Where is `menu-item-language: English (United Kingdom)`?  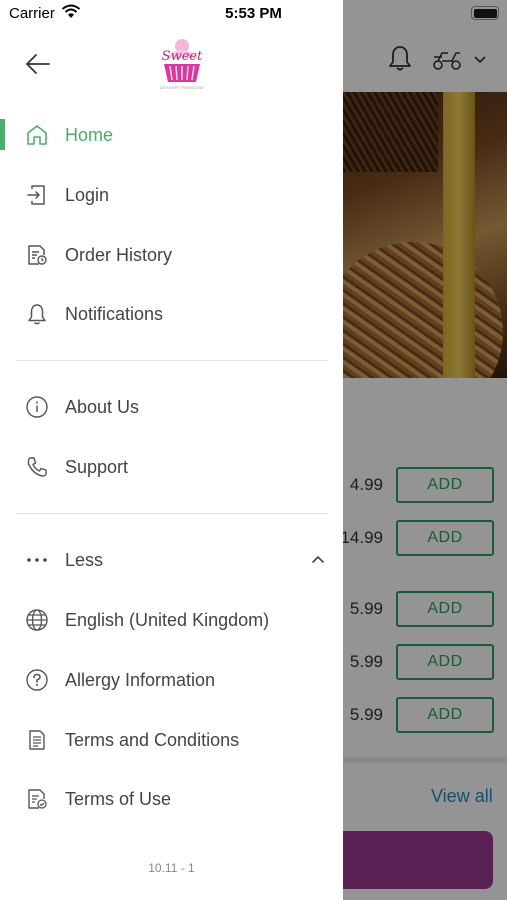 menu-item-language: English (United Kingdom) is located at coordinates (171, 620).